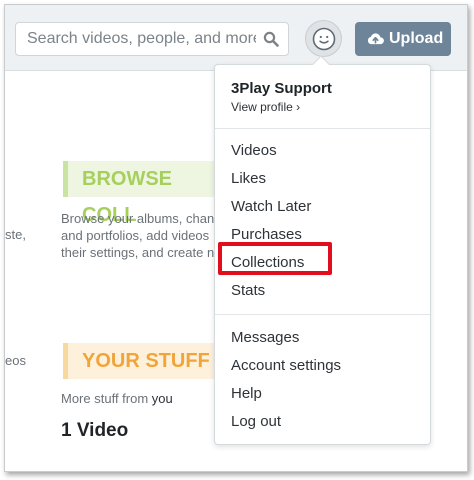  What do you see at coordinates (248, 291) in the screenshot?
I see `menu-item-stats: Stats` at bounding box center [248, 291].